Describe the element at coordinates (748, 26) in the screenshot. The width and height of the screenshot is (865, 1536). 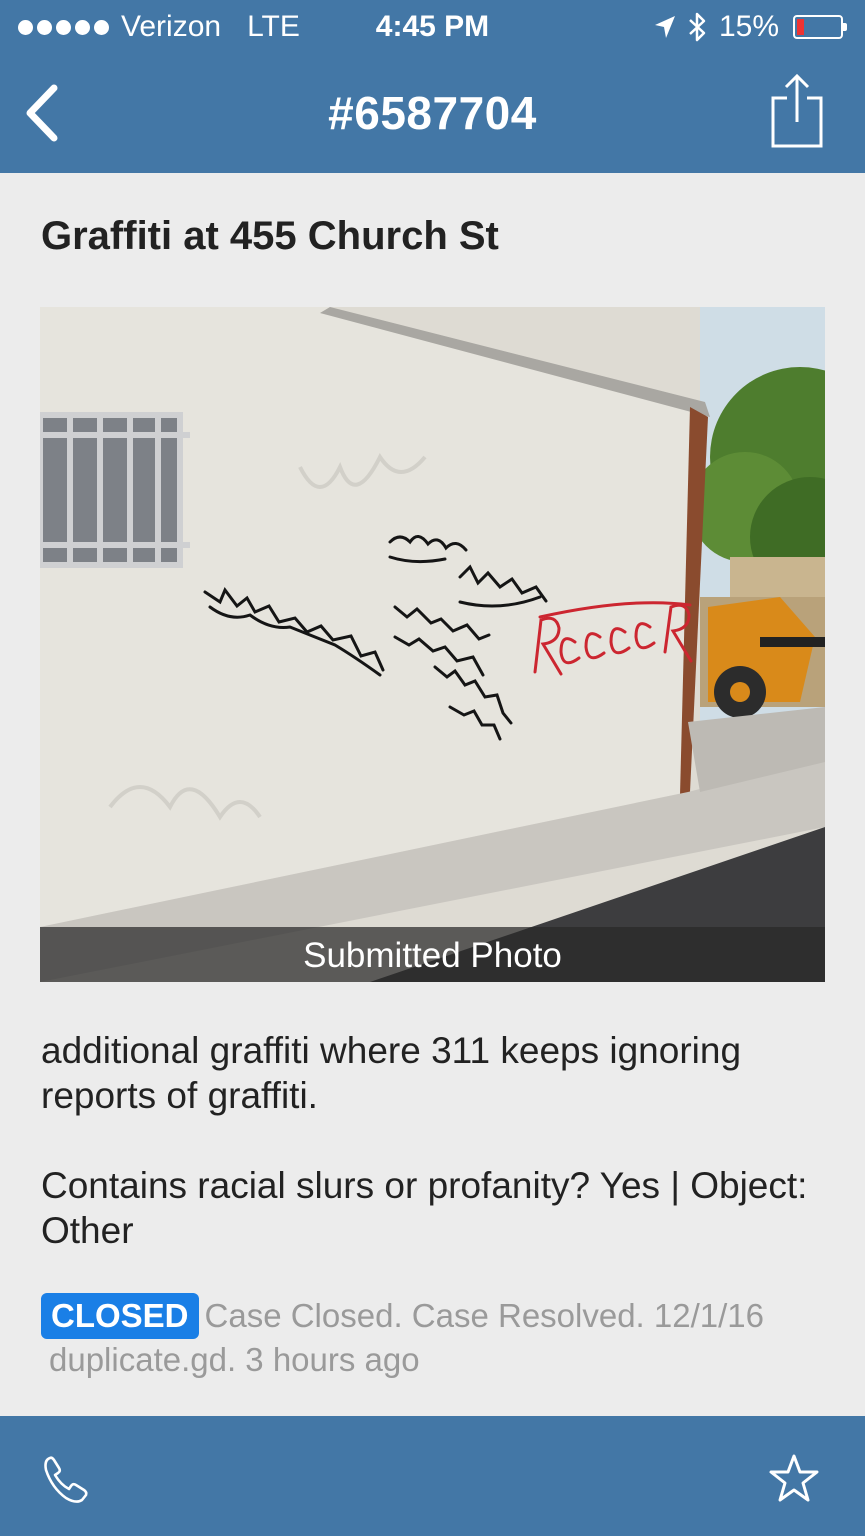
I see `battery-percent: 15%` at that location.